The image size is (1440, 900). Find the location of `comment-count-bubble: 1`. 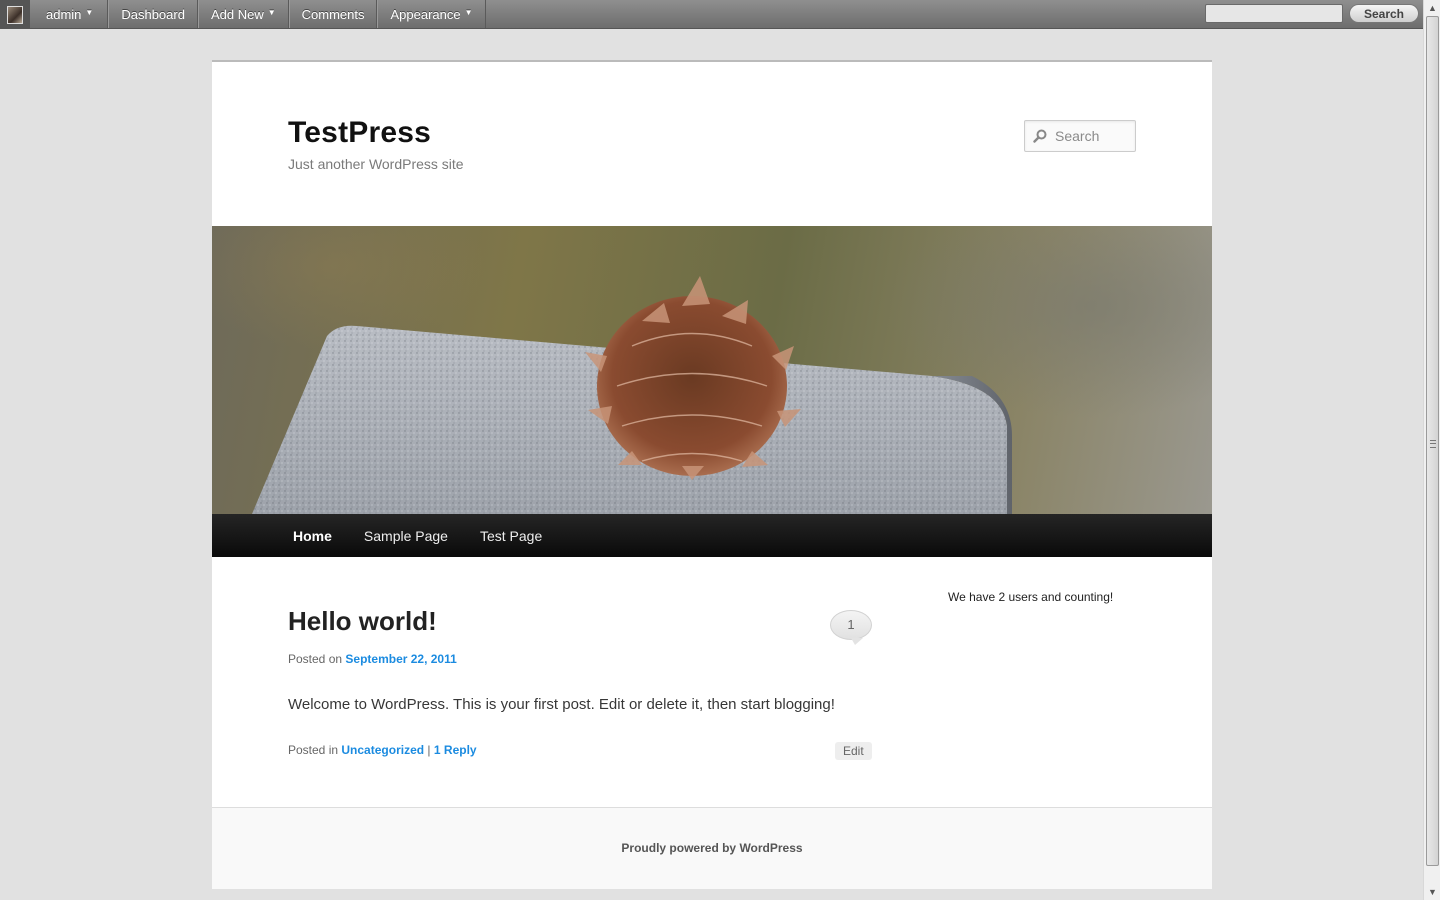

comment-count-bubble: 1 is located at coordinates (851, 627).